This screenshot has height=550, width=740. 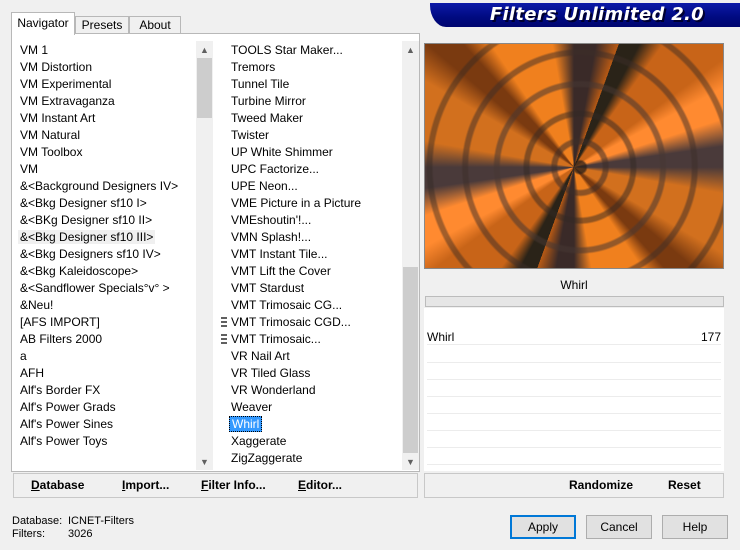 I want to click on category-list-item-label: Alf's Power Grads, so click(x=68, y=407).